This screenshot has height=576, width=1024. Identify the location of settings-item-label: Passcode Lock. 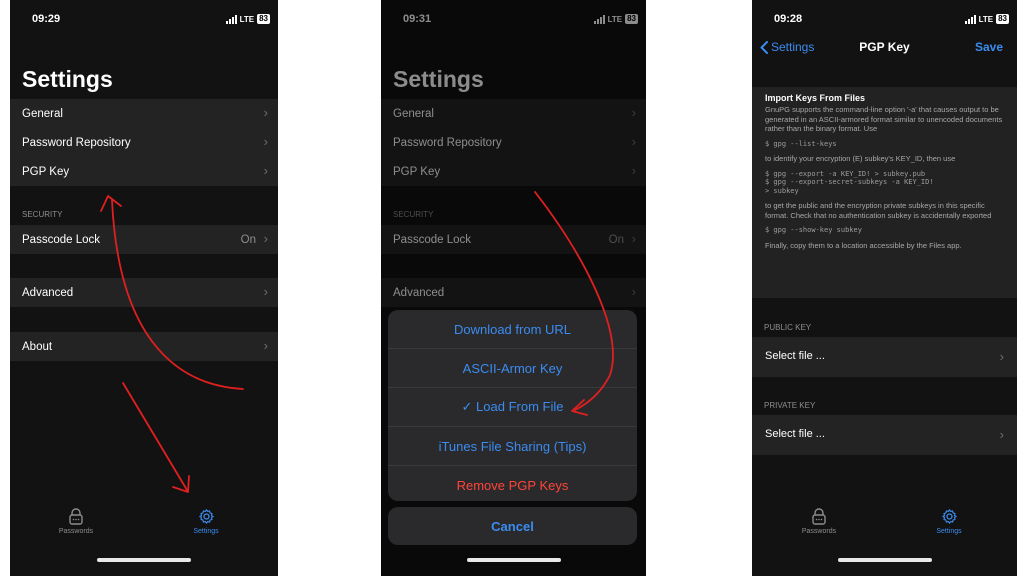
(61, 239).